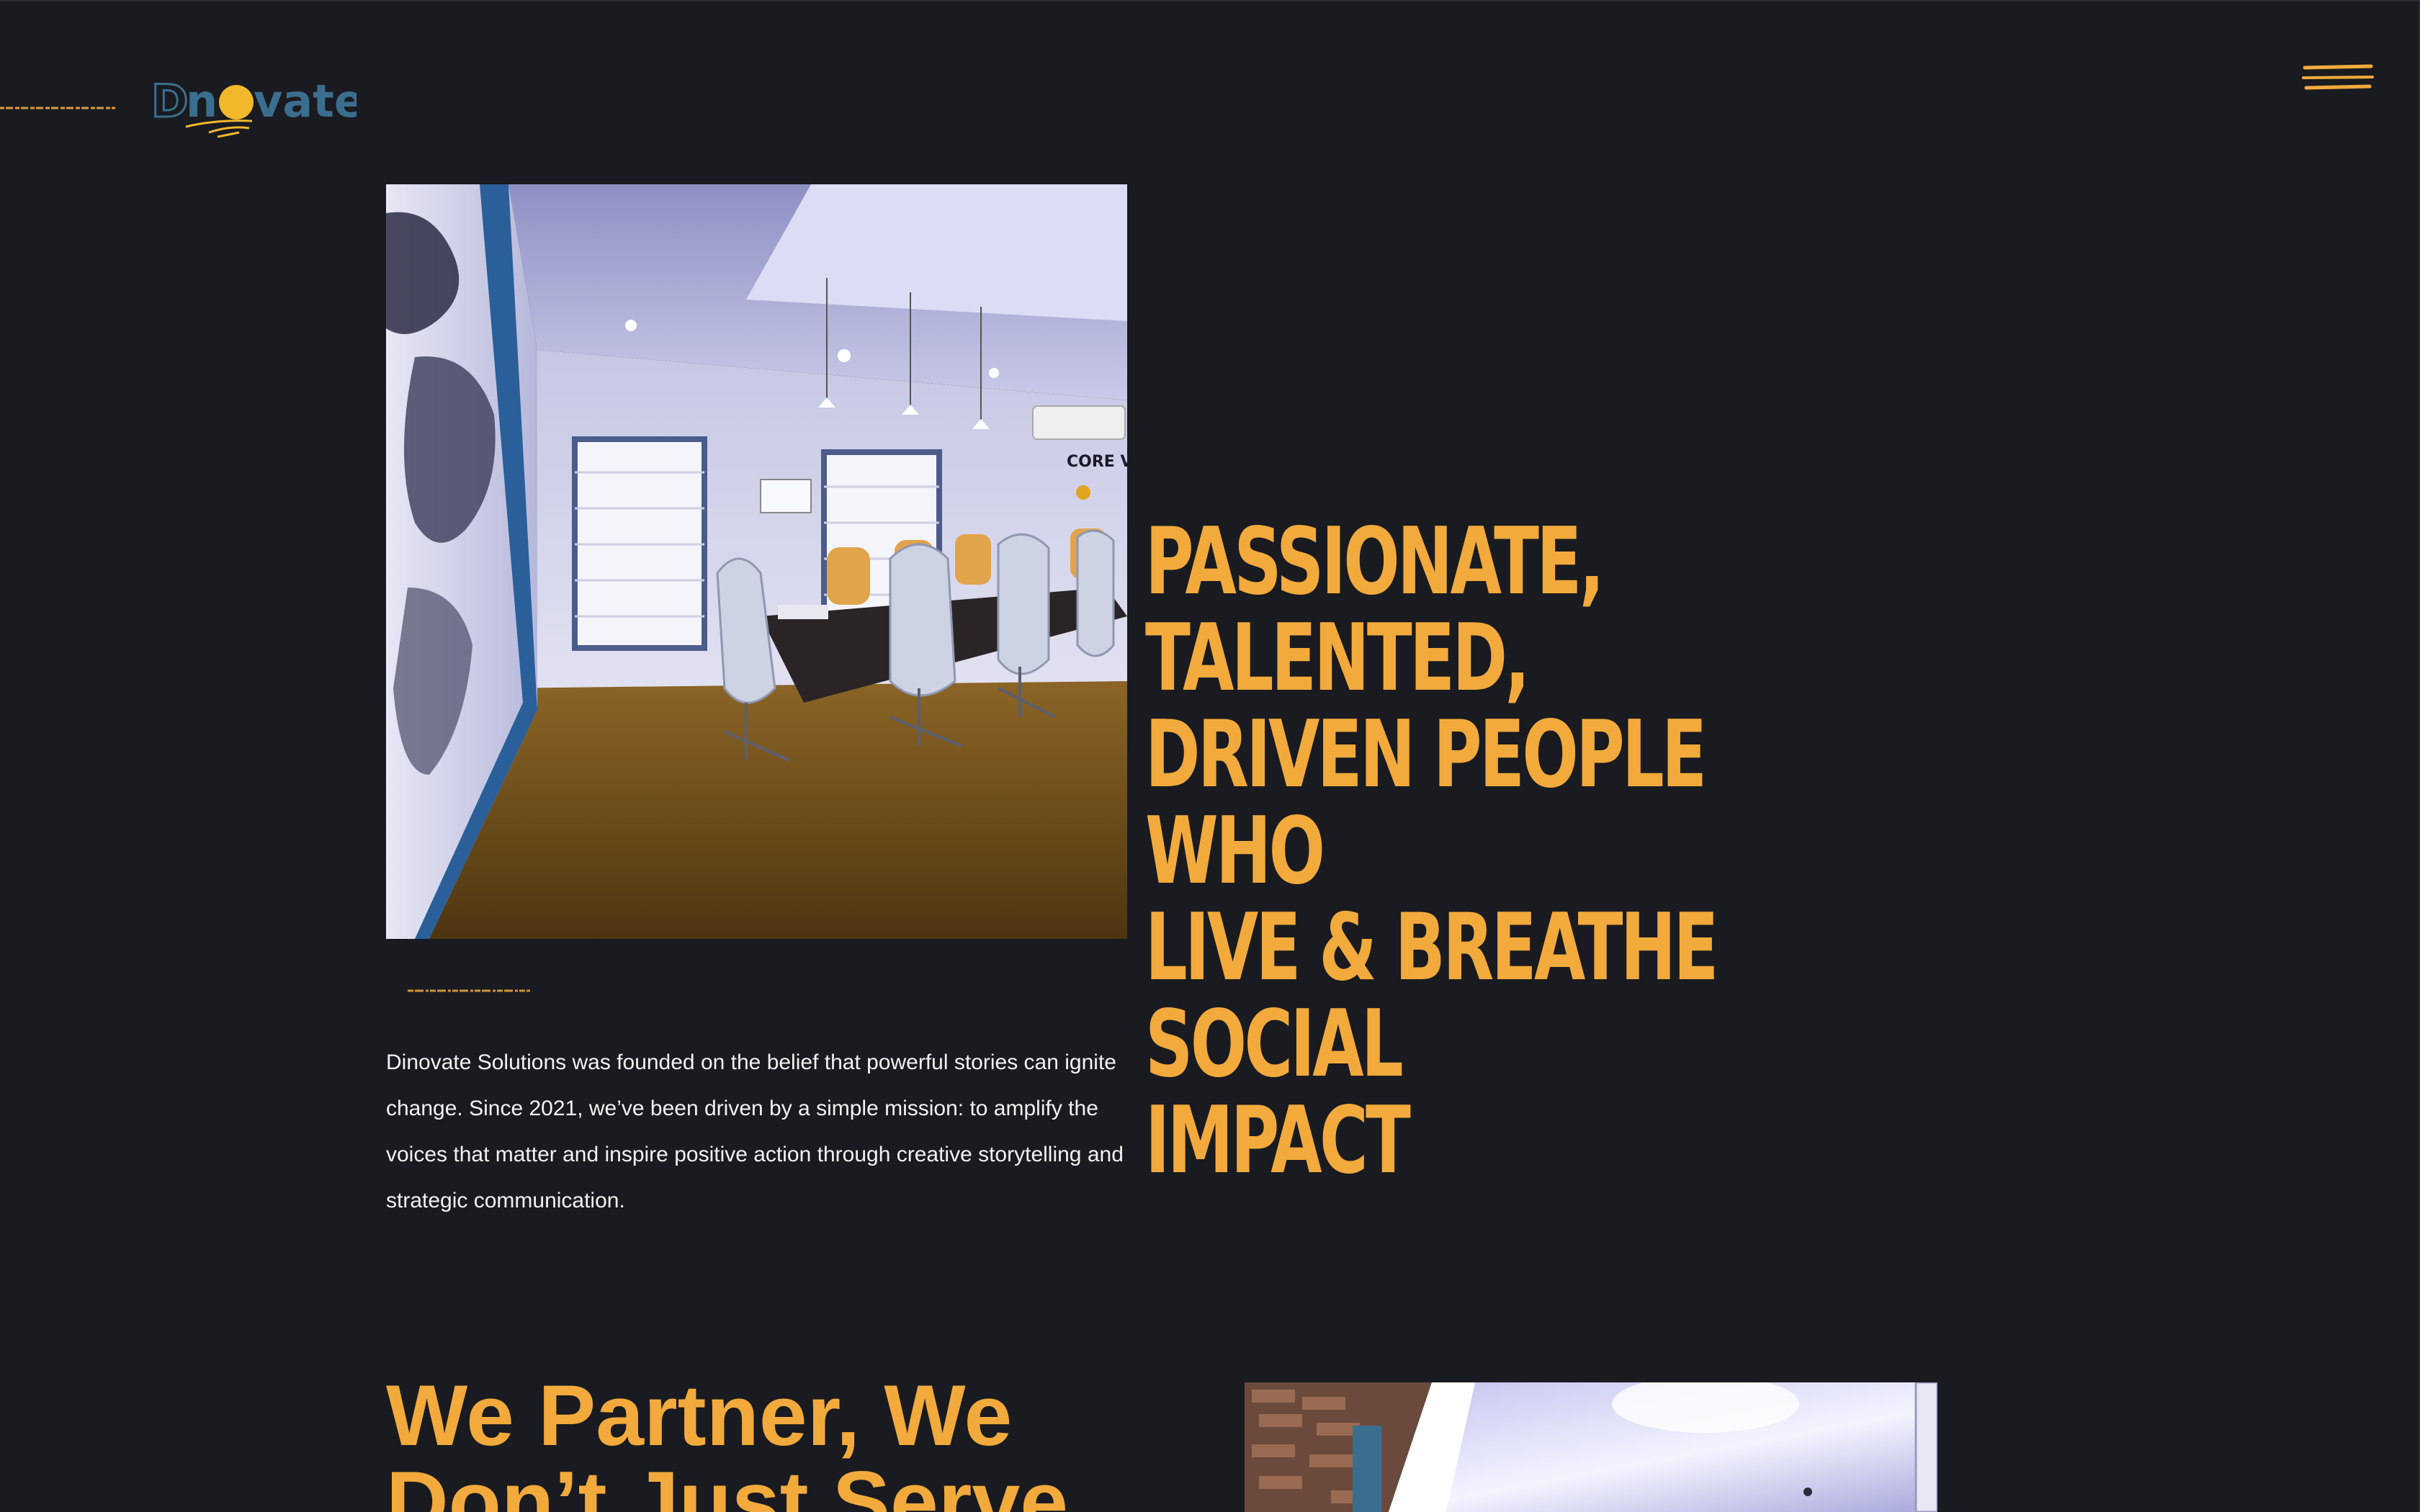 This screenshot has width=2420, height=1512. I want to click on wall-sign-text: CORE V, so click(1097, 462).